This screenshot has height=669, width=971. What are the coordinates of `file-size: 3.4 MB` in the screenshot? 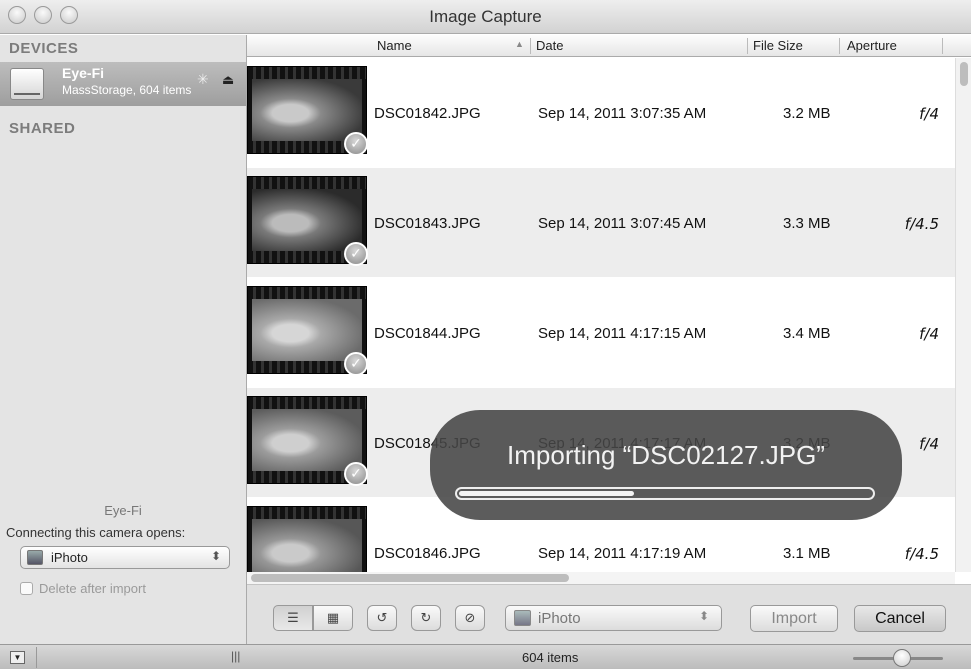 It's located at (807, 333).